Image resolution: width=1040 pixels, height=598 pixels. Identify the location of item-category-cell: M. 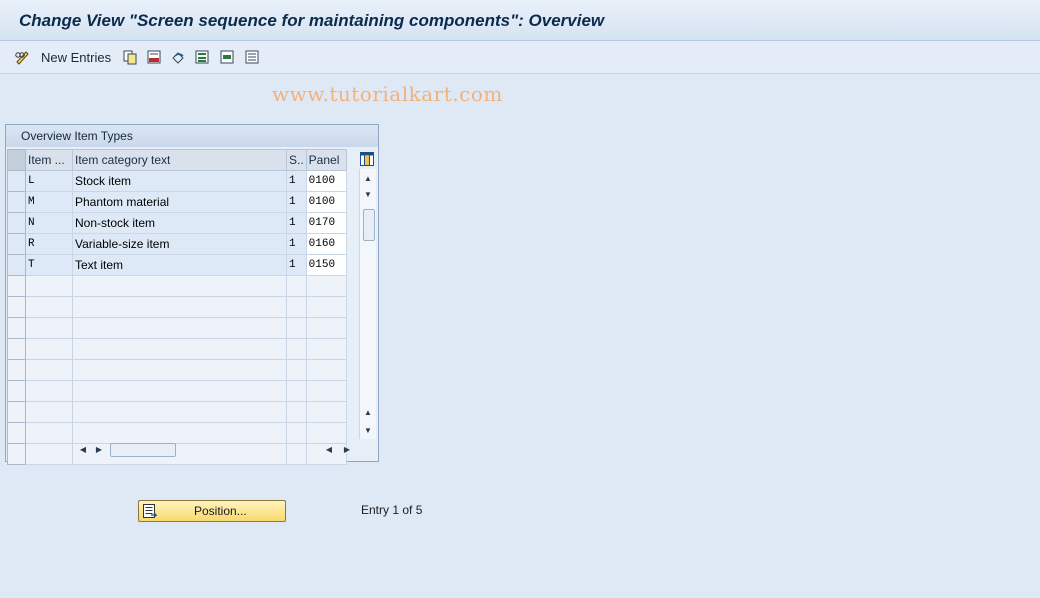
(49, 202).